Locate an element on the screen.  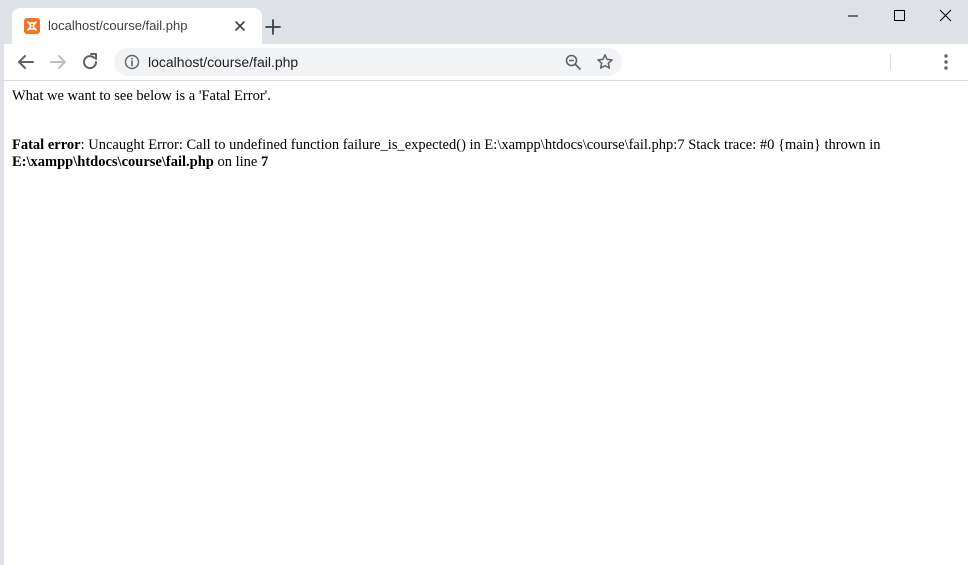
error-line-number: 7 is located at coordinates (264, 162).